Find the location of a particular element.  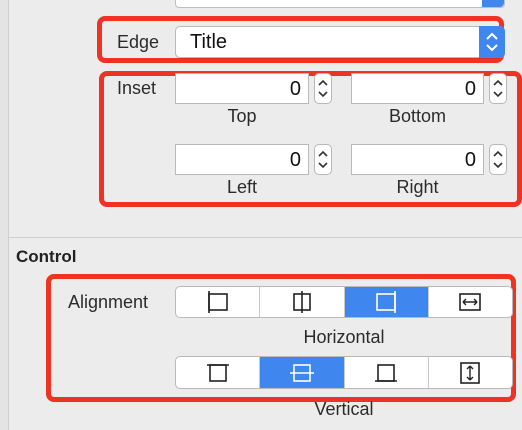

inset-left-value: 0 is located at coordinates (295, 160).